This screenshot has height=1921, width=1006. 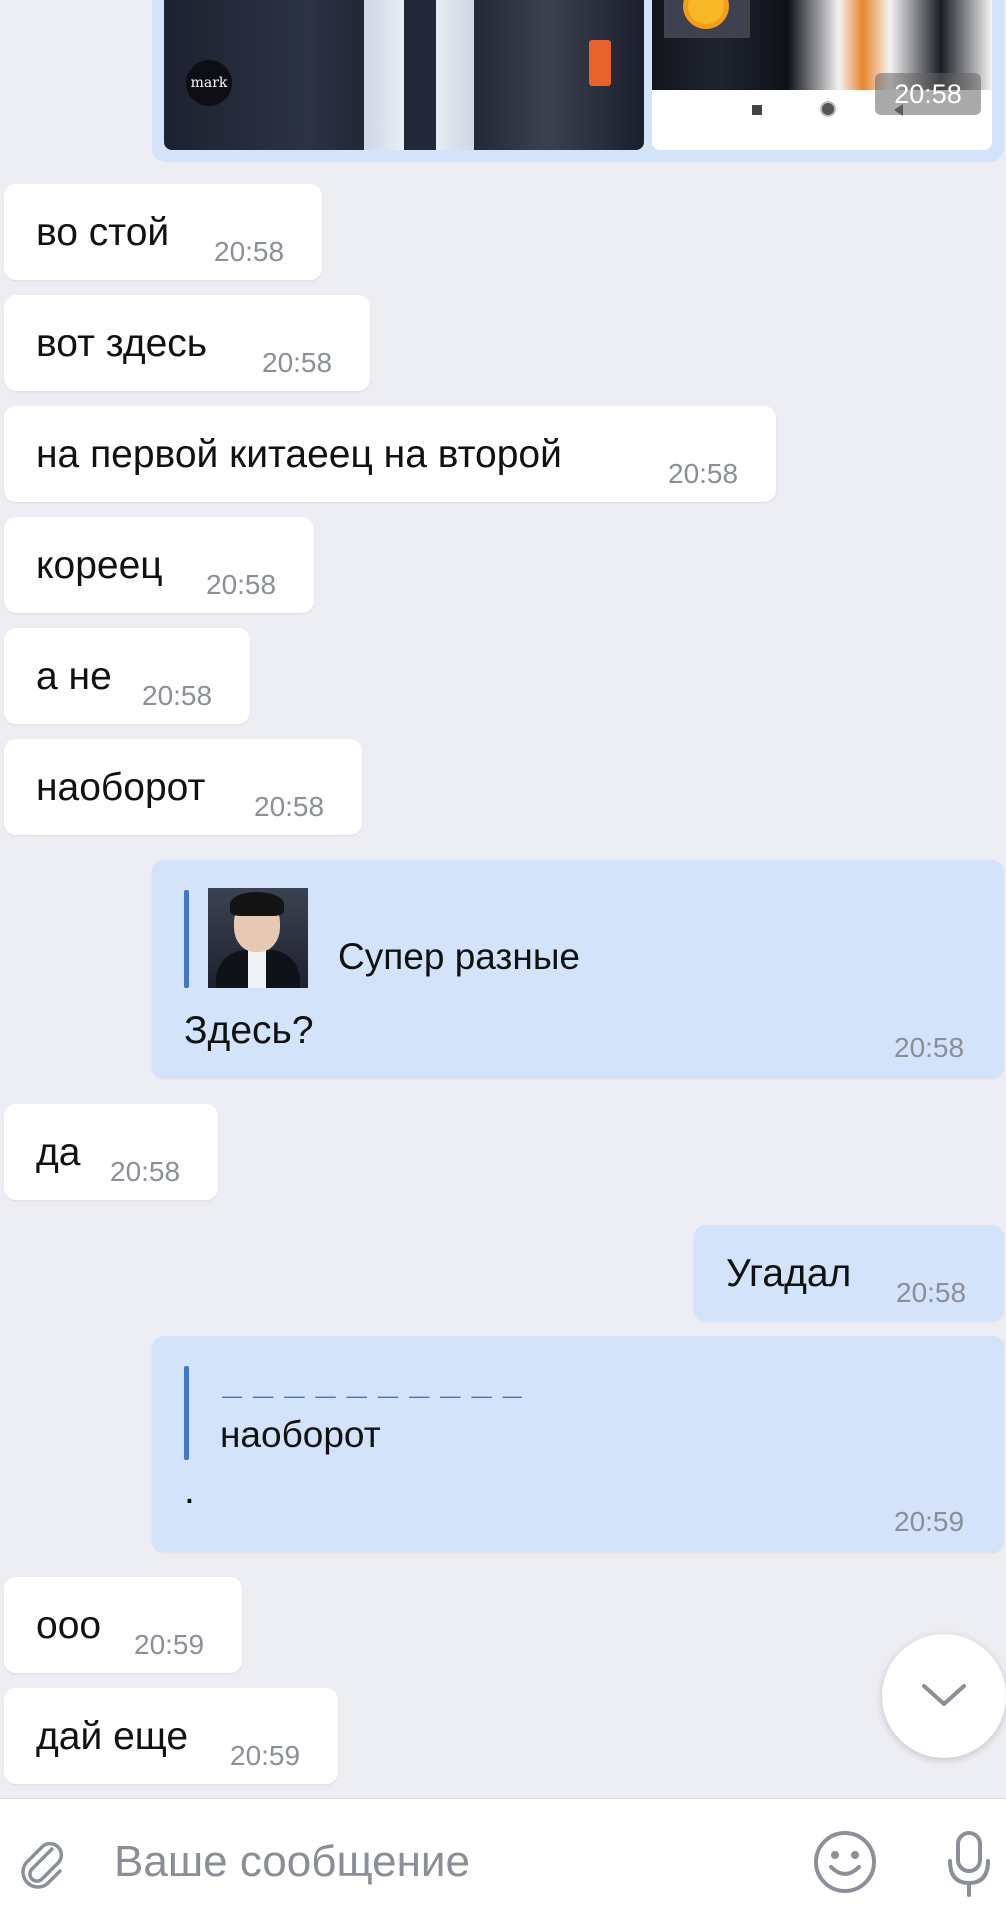 I want to click on message-text: ., so click(x=189, y=1490).